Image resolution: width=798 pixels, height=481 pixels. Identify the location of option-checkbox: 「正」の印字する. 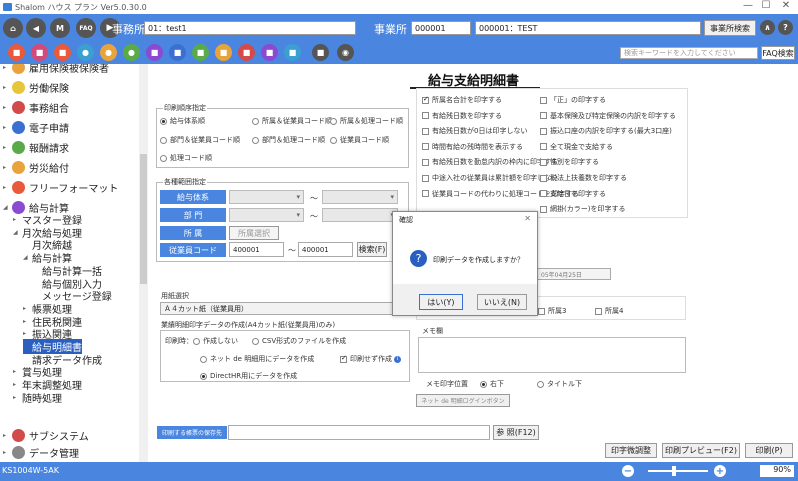
(573, 100).